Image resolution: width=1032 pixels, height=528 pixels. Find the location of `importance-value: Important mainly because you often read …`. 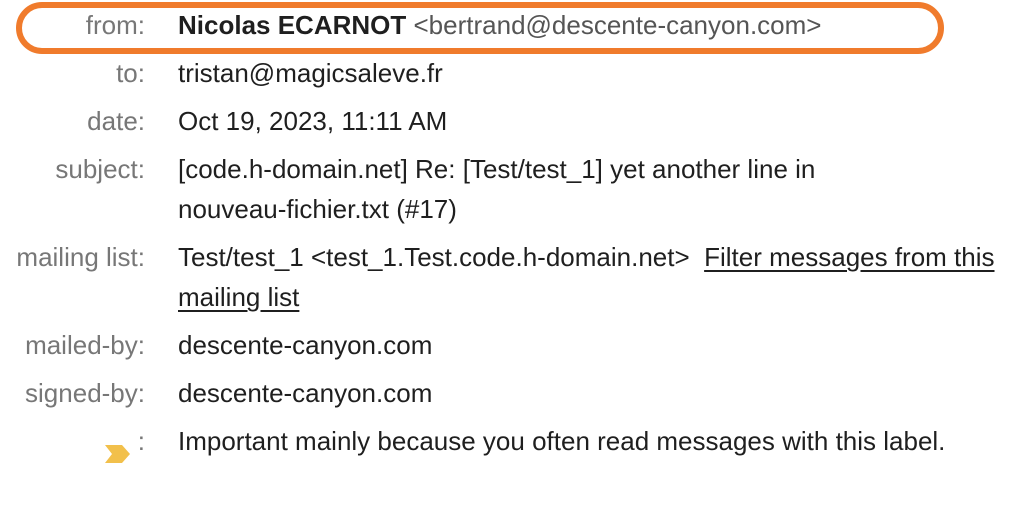

importance-value: Important mainly because you often read … is located at coordinates (562, 441).